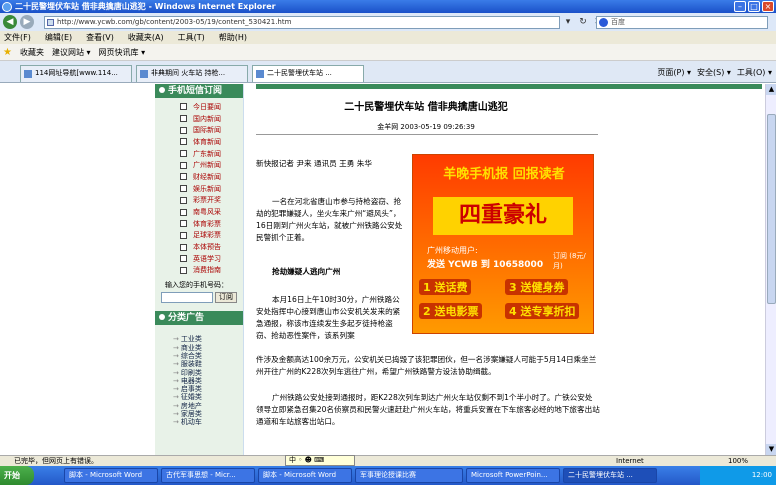 This screenshot has height=485, width=776. What do you see at coordinates (211, 189) in the screenshot?
I see `sms-item: 娱乐新闻` at bounding box center [211, 189].